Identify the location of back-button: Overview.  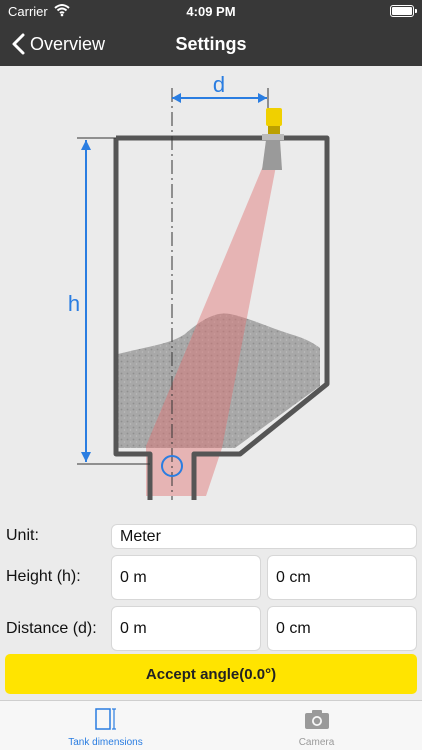
(56, 44).